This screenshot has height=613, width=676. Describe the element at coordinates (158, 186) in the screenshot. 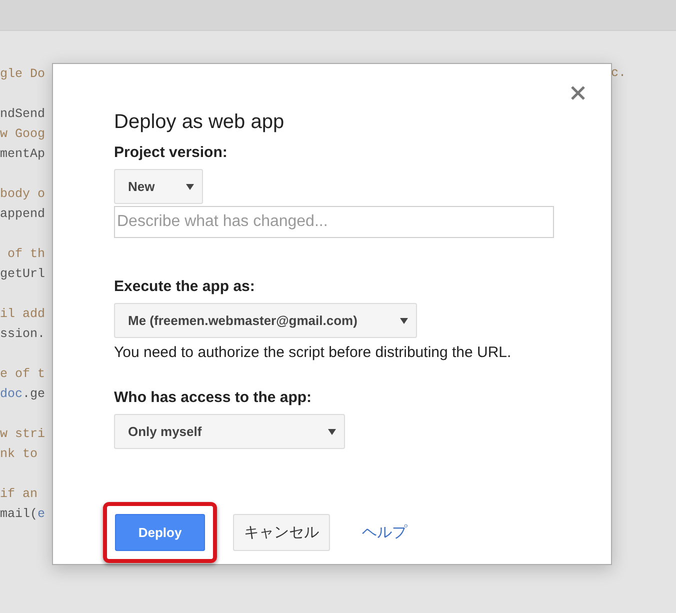

I see `dropdown: New` at that location.